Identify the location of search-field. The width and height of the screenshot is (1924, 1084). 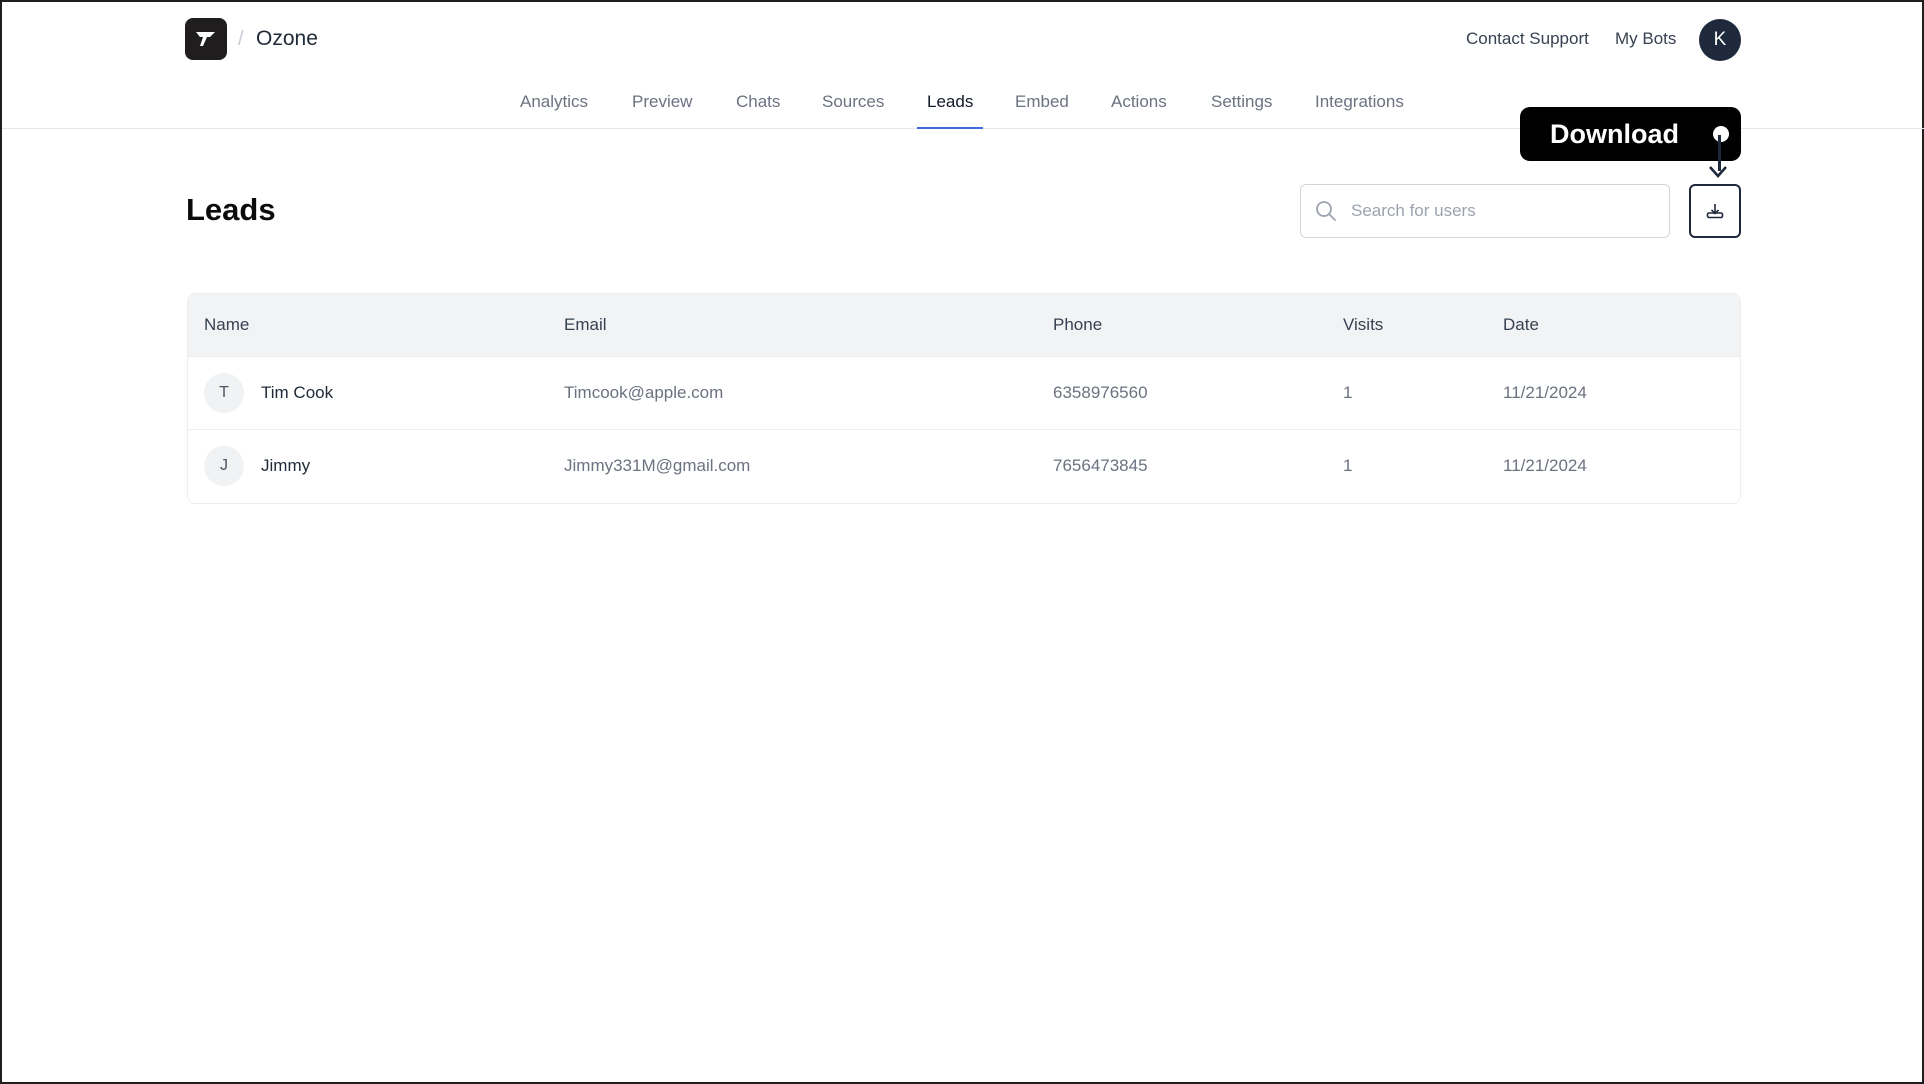
(1485, 211).